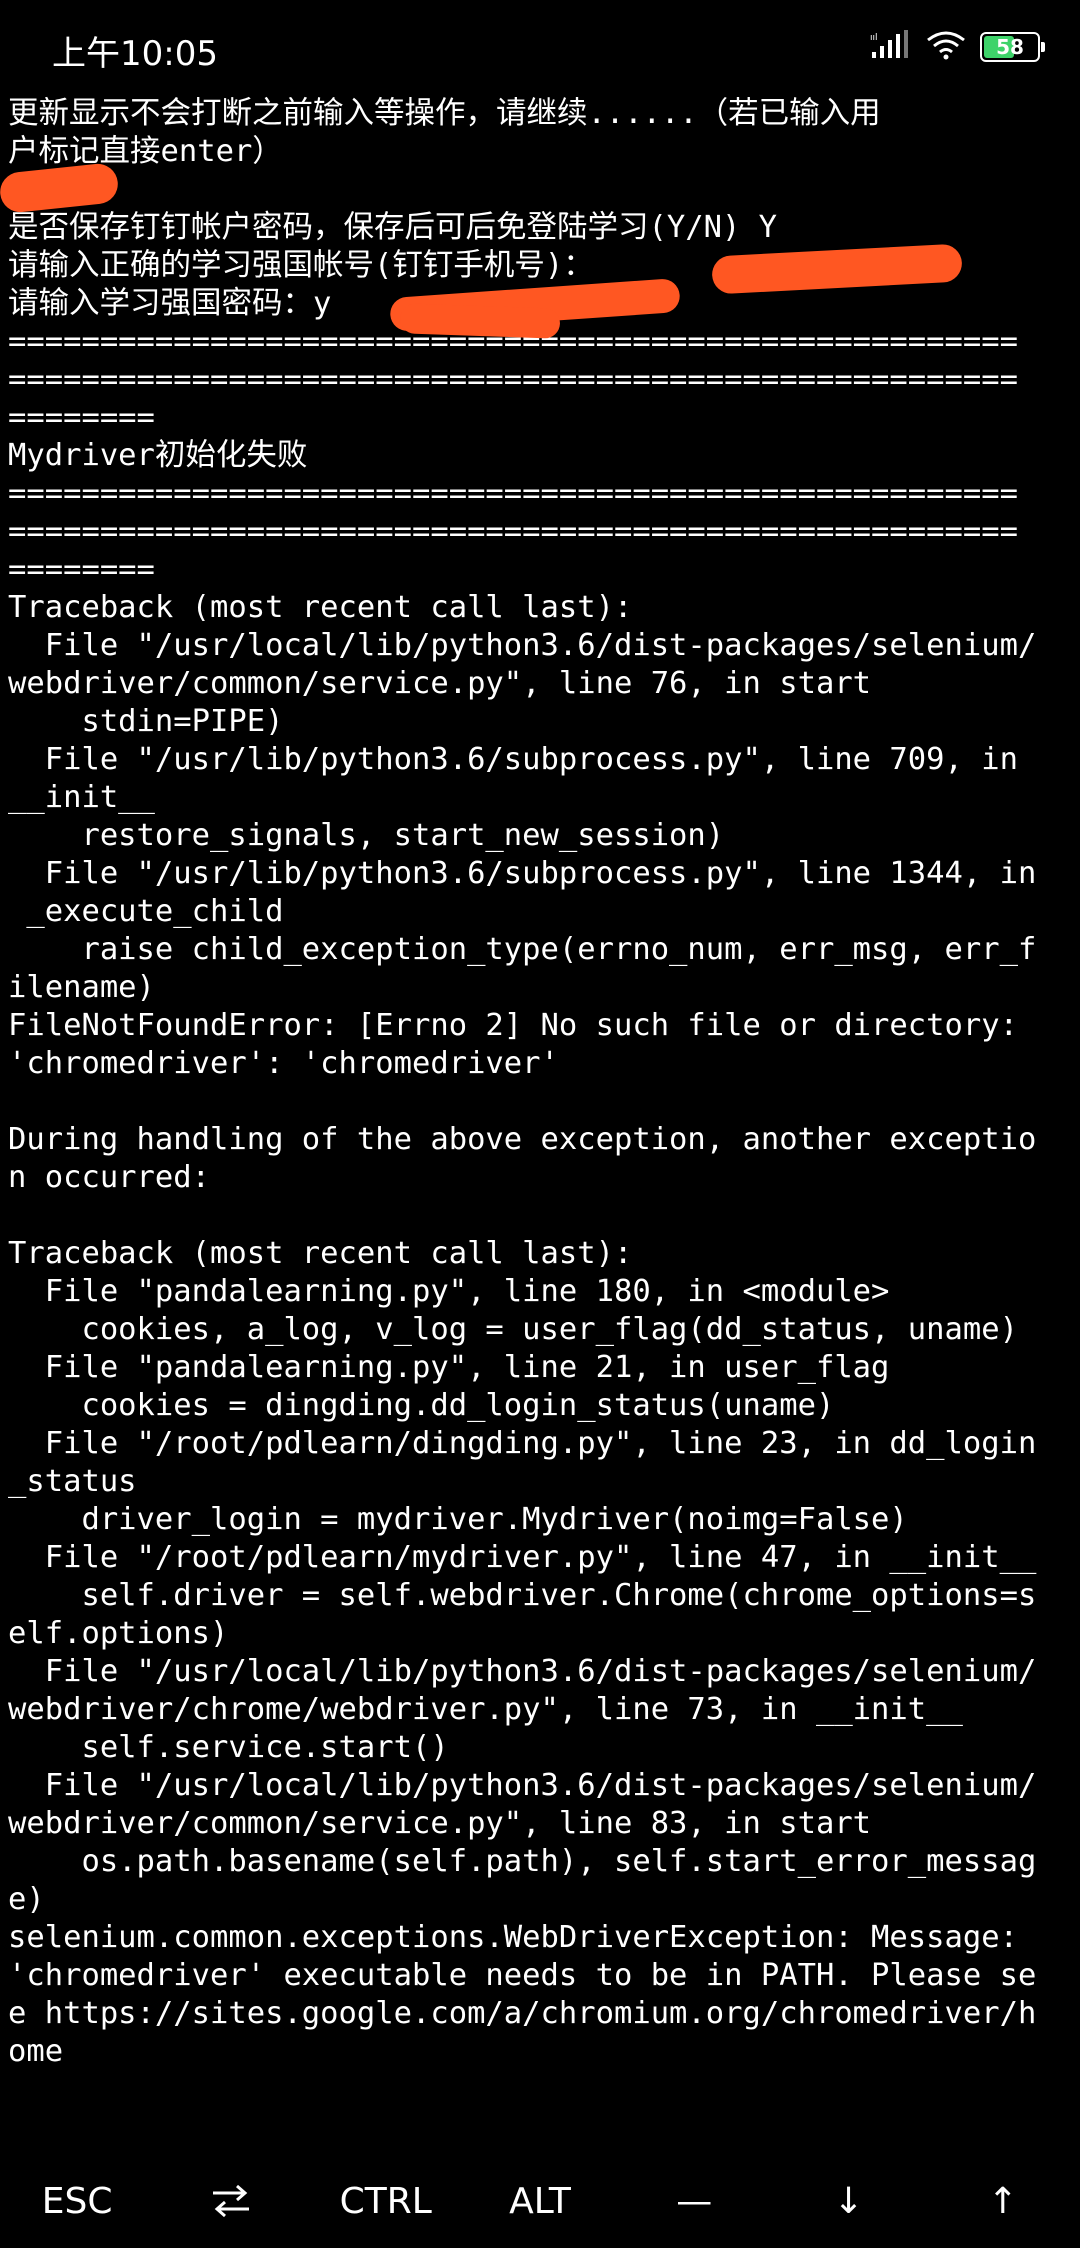  I want to click on terminal-line: ome, so click(36, 2051).